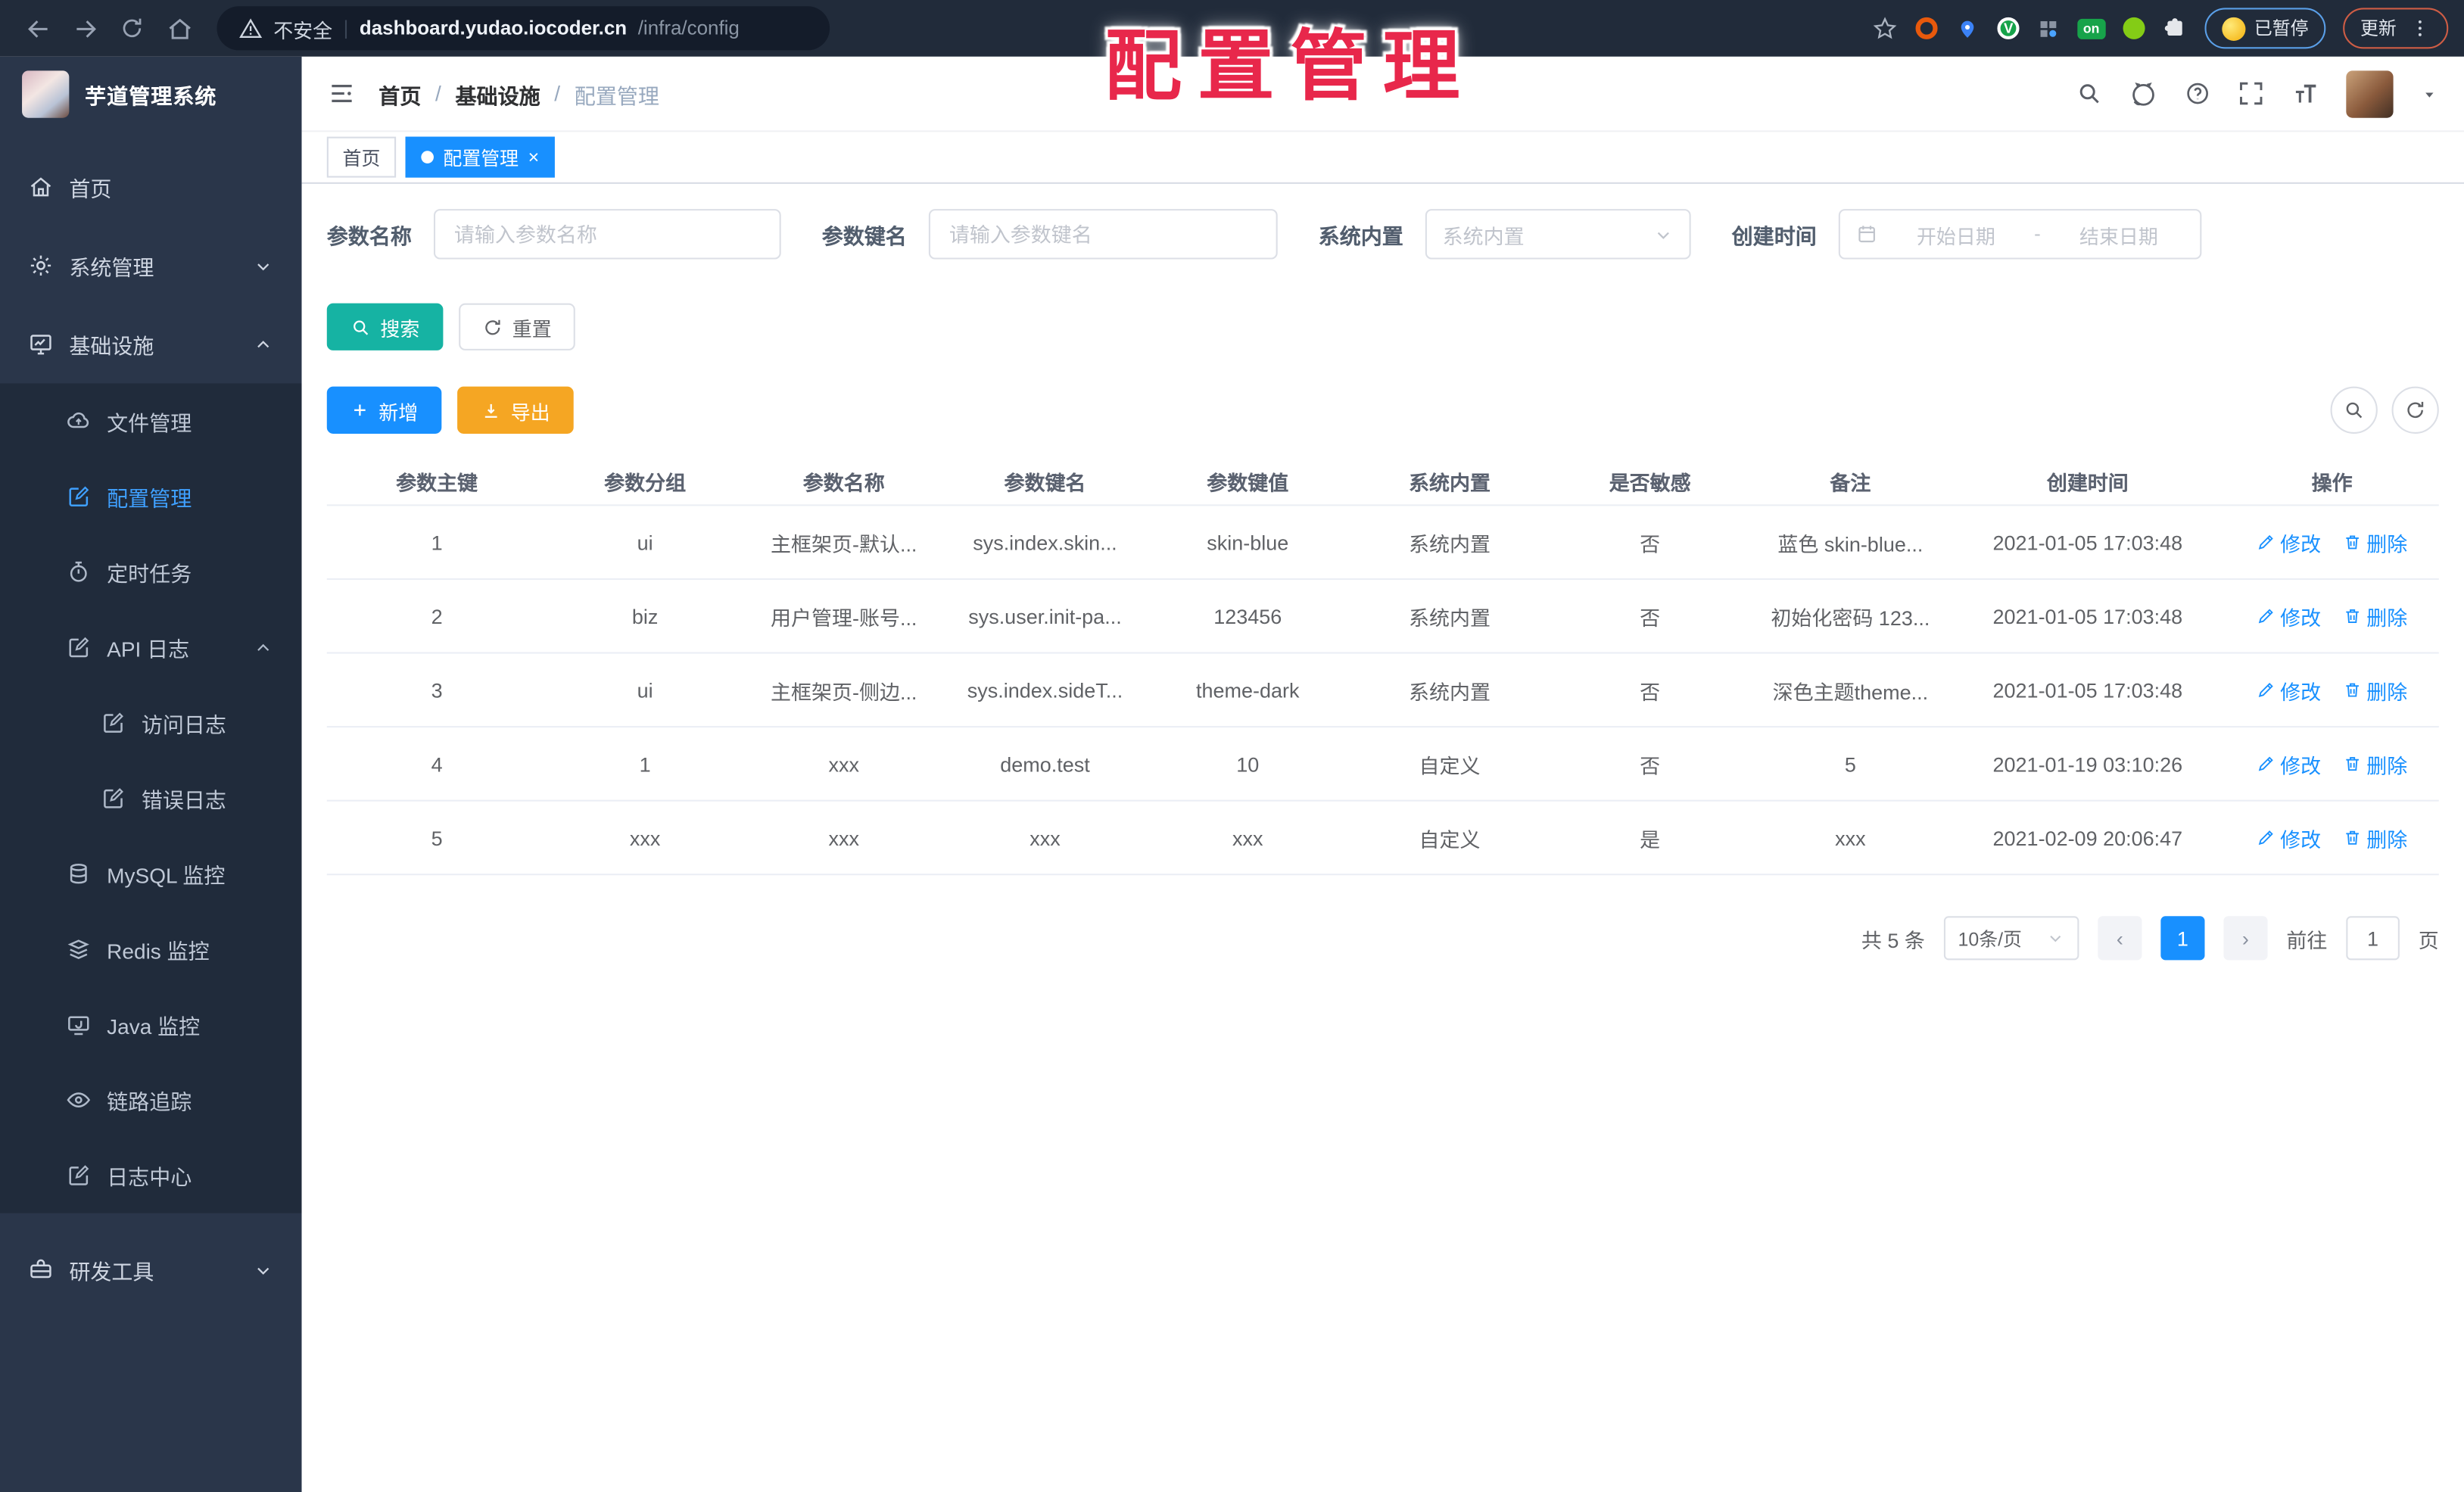  What do you see at coordinates (151, 187) in the screenshot?
I see `sidebar-item-home: 首页` at bounding box center [151, 187].